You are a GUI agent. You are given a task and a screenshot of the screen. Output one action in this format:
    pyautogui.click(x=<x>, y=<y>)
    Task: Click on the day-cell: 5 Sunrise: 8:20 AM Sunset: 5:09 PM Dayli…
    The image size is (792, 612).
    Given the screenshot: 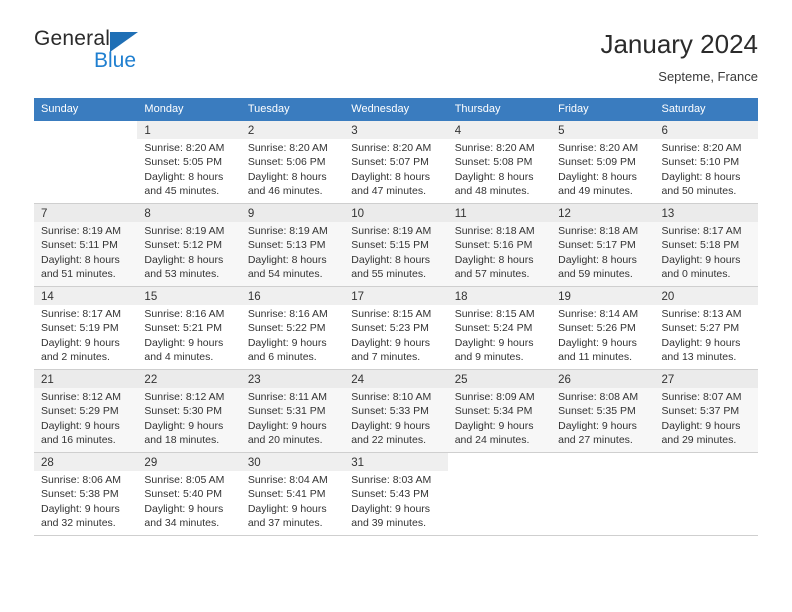 What is the action you would take?
    pyautogui.click(x=603, y=162)
    